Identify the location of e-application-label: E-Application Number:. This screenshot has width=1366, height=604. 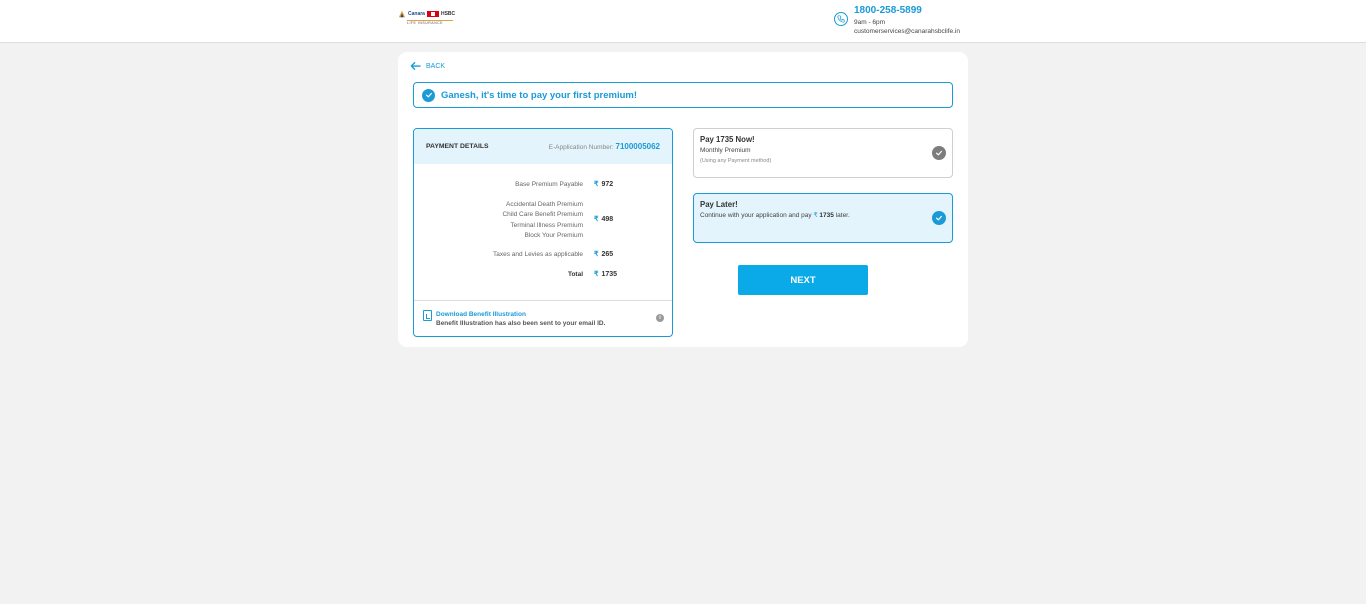
(581, 147).